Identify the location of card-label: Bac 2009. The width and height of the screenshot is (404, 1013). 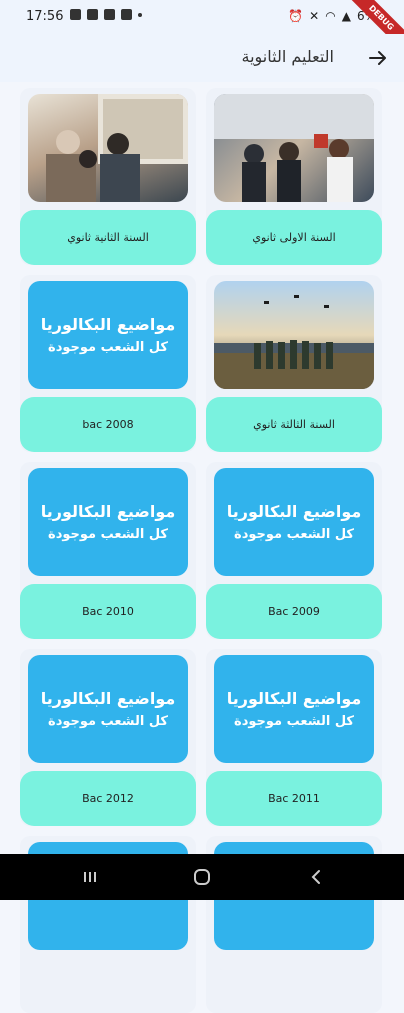
(294, 611).